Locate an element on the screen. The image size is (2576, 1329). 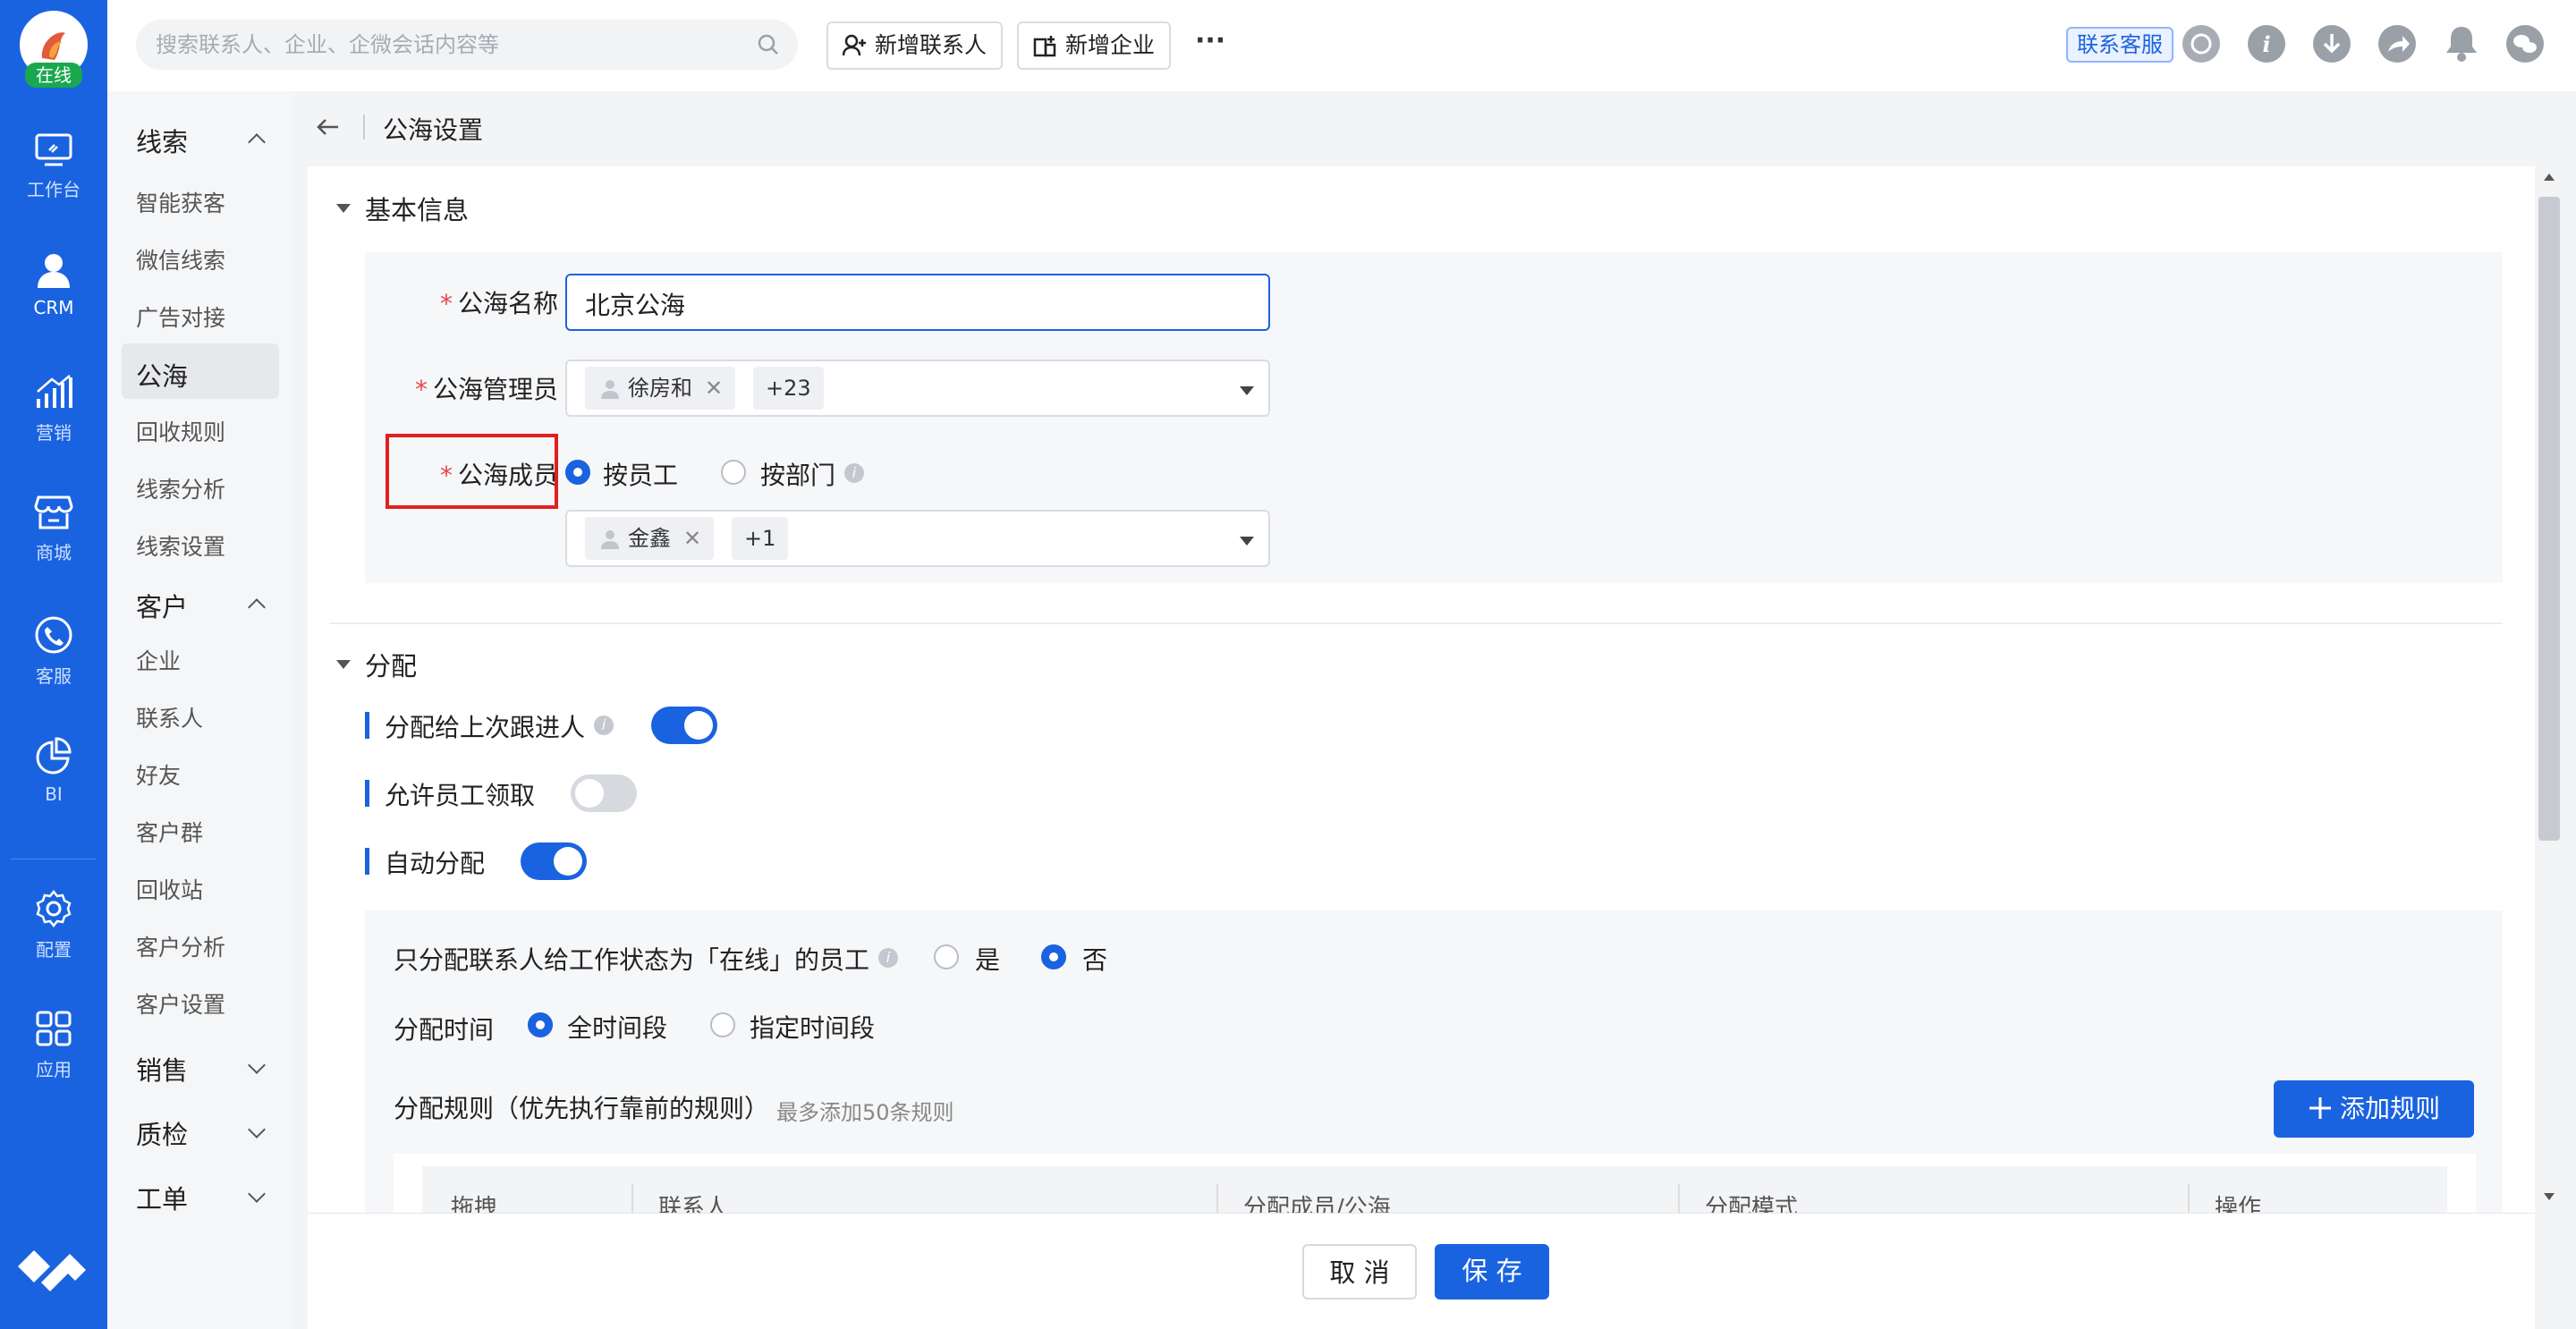
shop-icon is located at coordinates (53, 512).